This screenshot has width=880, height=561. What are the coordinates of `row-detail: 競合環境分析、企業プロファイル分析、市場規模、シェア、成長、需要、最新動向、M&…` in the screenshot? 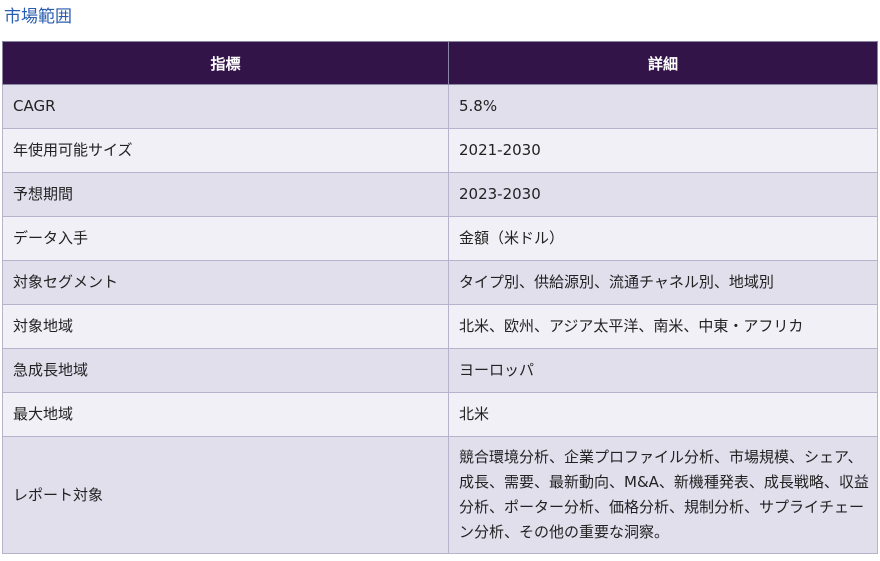 It's located at (663, 495).